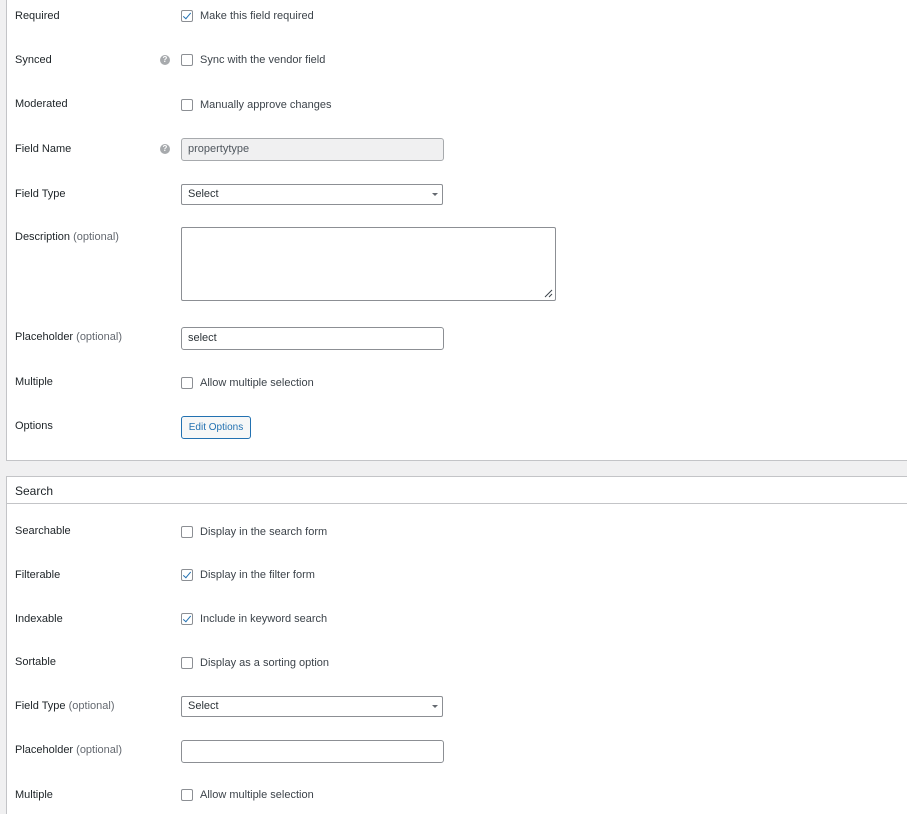 The width and height of the screenshot is (907, 814). Describe the element at coordinates (457, 490) in the screenshot. I see `search-section-header: Search` at that location.